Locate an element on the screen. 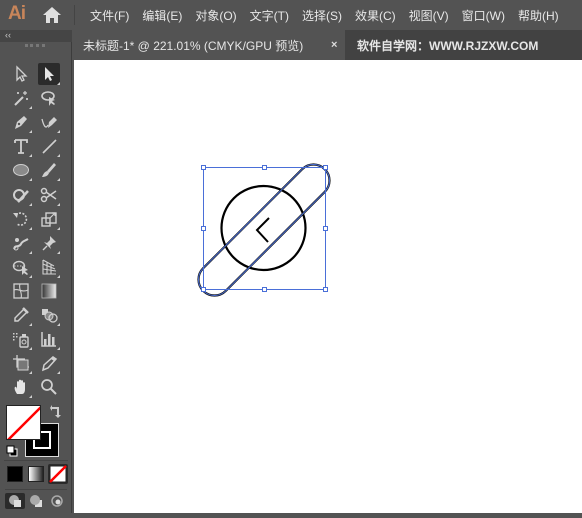  panel-grip is located at coordinates (35, 45).